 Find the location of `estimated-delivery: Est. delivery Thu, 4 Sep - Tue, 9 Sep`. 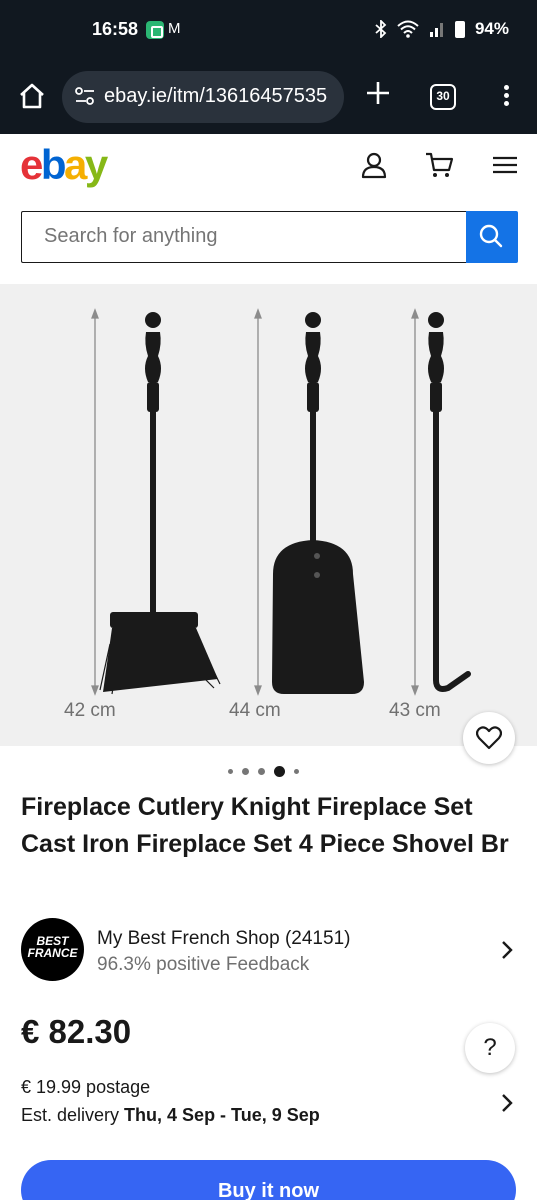

estimated-delivery: Est. delivery Thu, 4 Sep - Tue, 9 Sep is located at coordinates (170, 1115).